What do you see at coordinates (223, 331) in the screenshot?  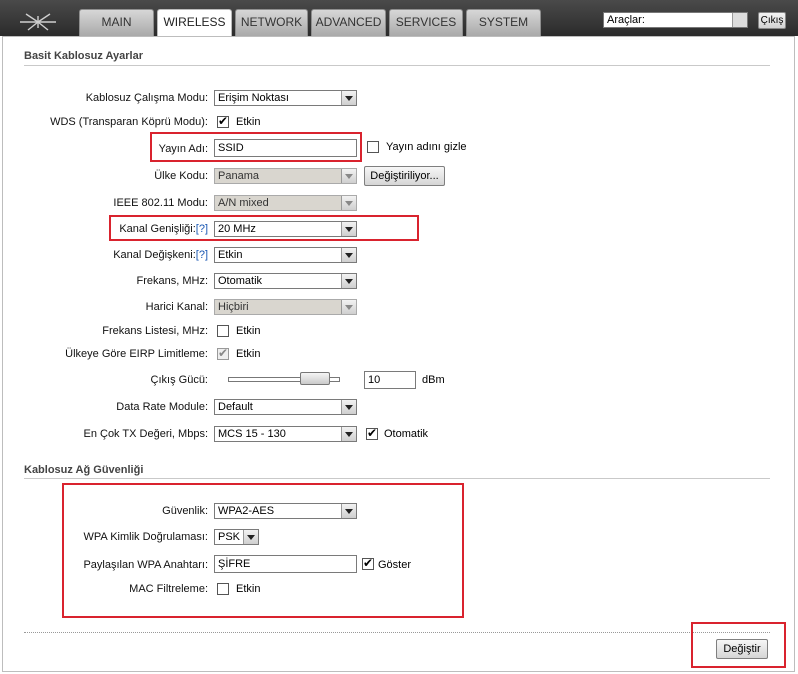 I see `frequency-list-checkbox` at bounding box center [223, 331].